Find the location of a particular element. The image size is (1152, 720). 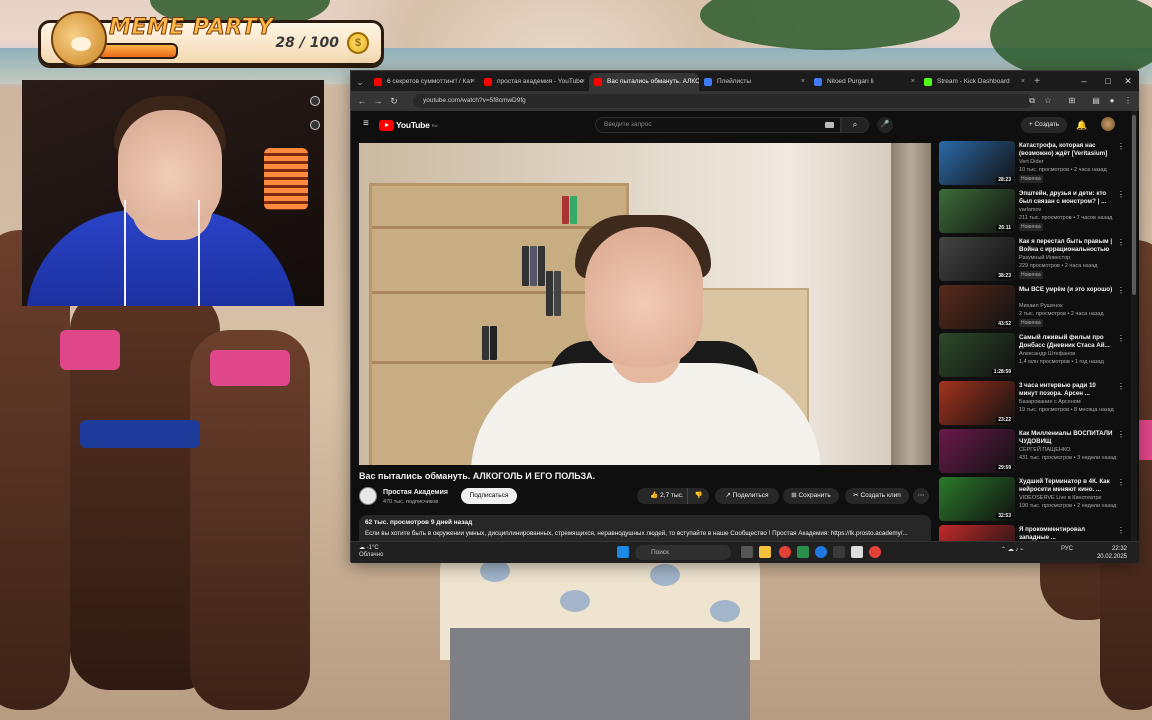

video-thumbnail: 38:23 is located at coordinates (977, 259).